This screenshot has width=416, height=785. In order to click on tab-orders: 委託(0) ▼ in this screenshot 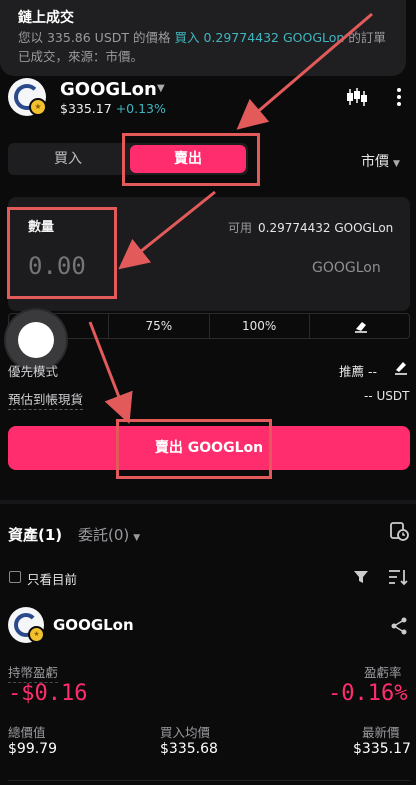, I will do `click(109, 534)`.